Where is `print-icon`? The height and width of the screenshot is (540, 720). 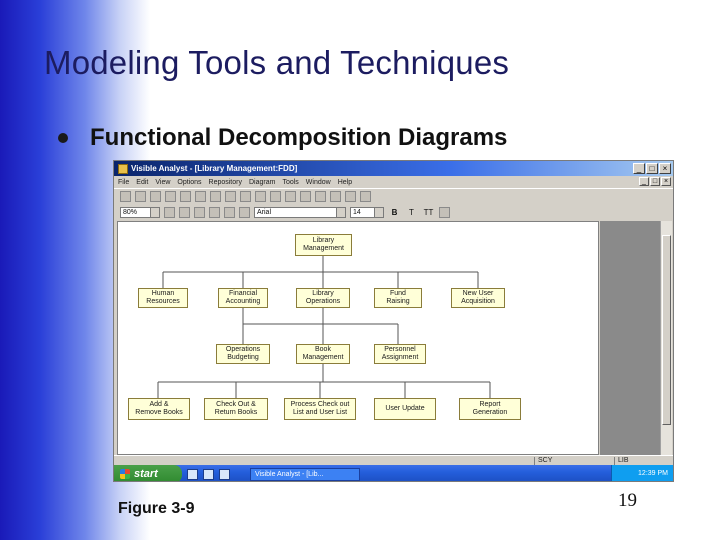 print-icon is located at coordinates (170, 196).